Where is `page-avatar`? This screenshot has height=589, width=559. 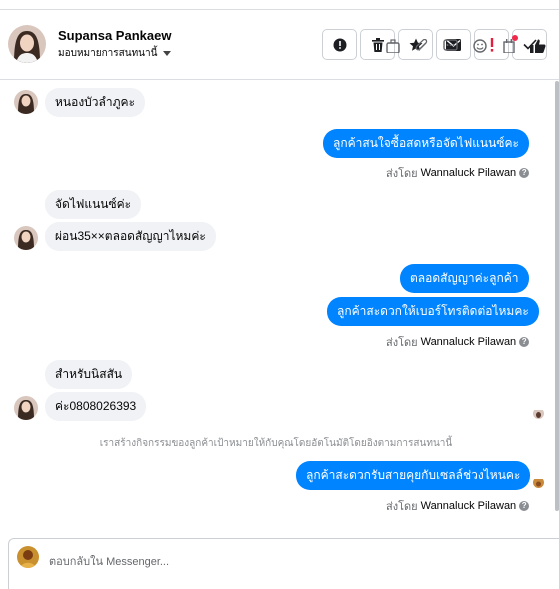
page-avatar is located at coordinates (28, 557).